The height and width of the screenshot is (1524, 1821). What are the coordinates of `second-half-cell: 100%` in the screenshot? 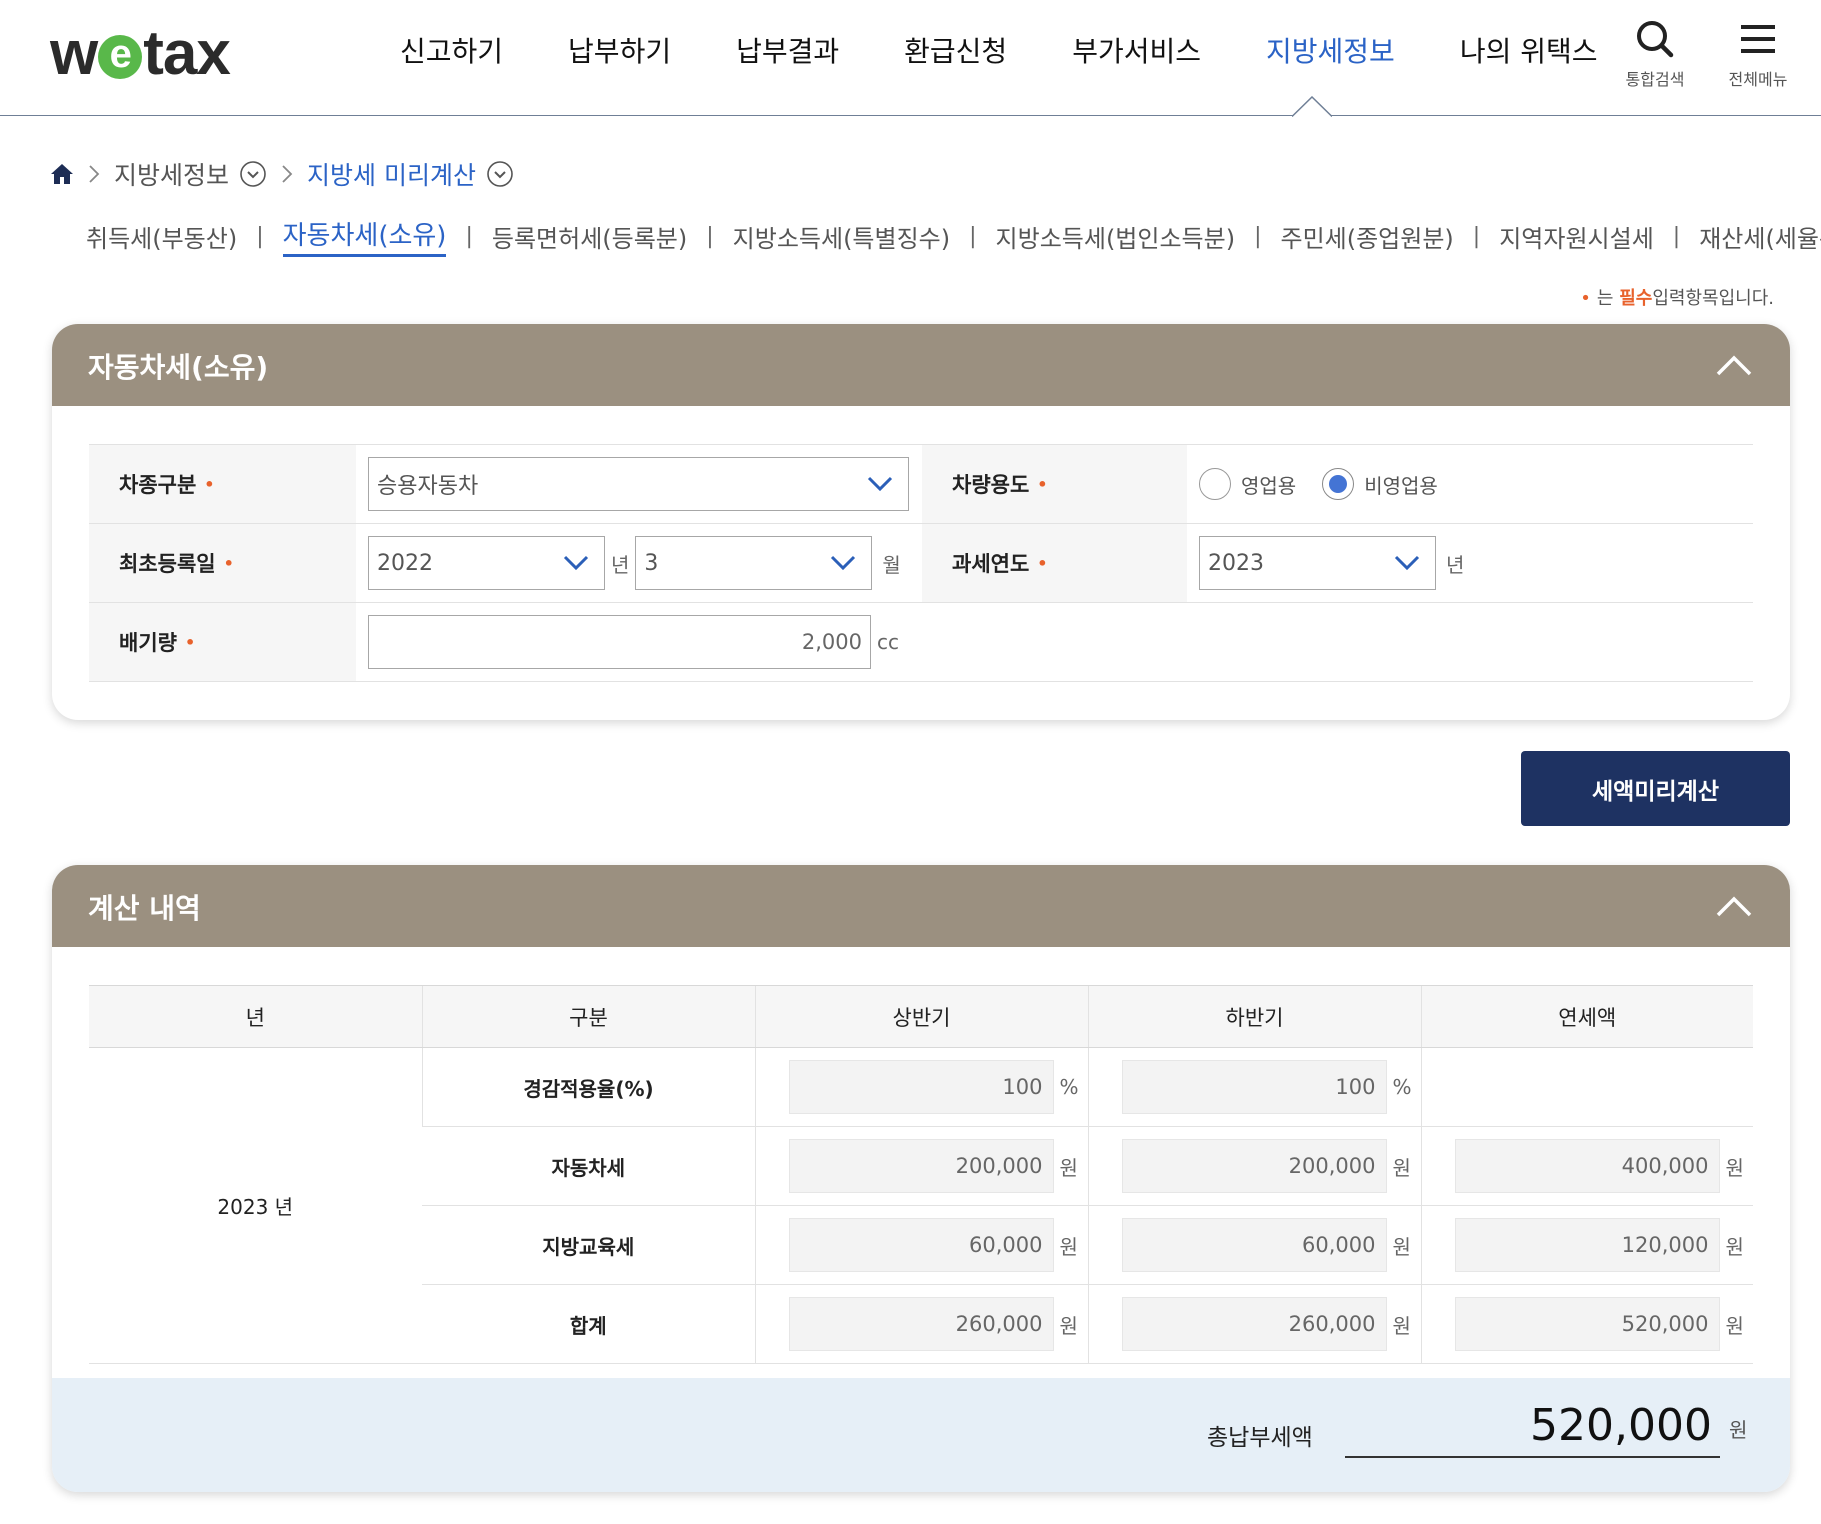 It's located at (1254, 1087).